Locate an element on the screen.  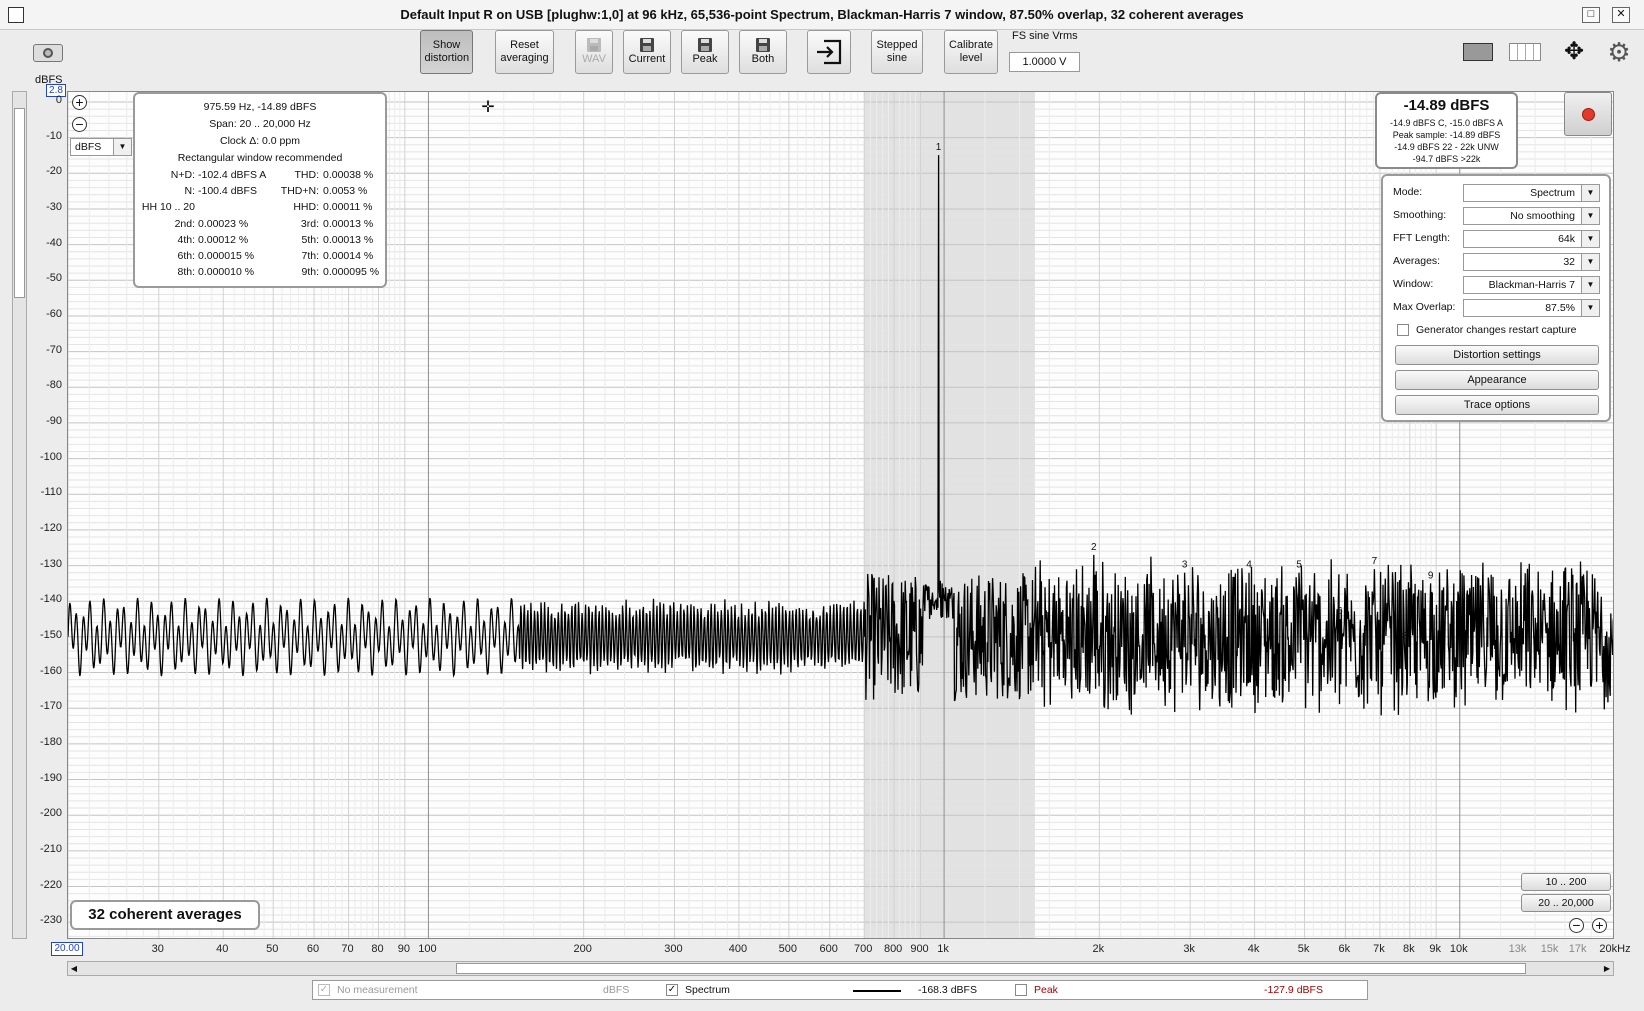
distortion-settings-button: Distortion settings is located at coordinates (1497, 355).